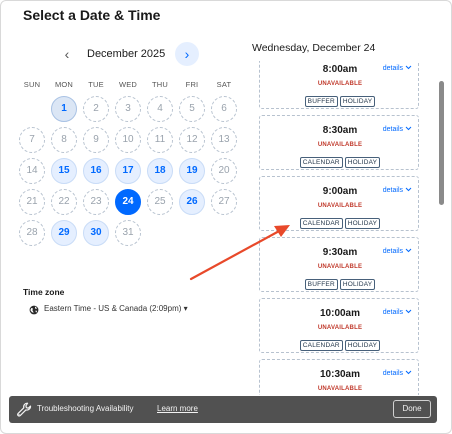  I want to click on calendar-day: 26, so click(192, 202).